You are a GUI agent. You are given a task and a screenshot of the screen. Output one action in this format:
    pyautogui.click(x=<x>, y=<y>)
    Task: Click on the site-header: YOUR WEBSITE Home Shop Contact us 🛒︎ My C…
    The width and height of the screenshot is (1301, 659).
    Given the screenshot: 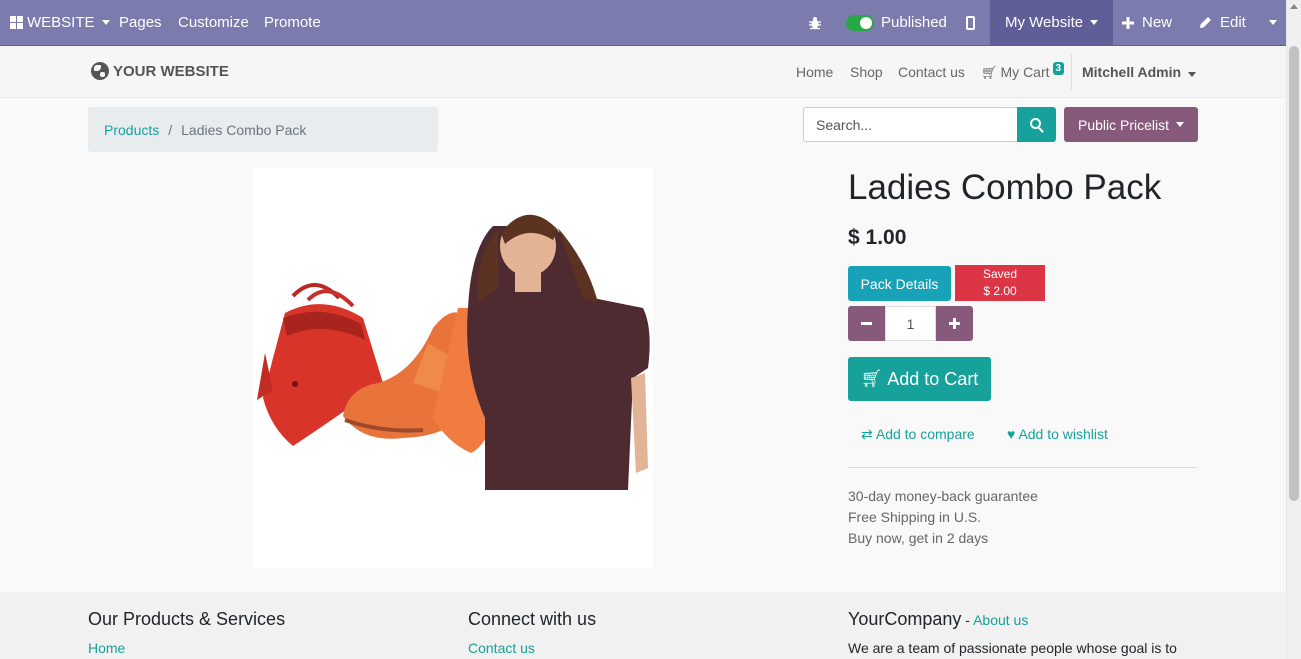 What is the action you would take?
    pyautogui.click(x=643, y=72)
    